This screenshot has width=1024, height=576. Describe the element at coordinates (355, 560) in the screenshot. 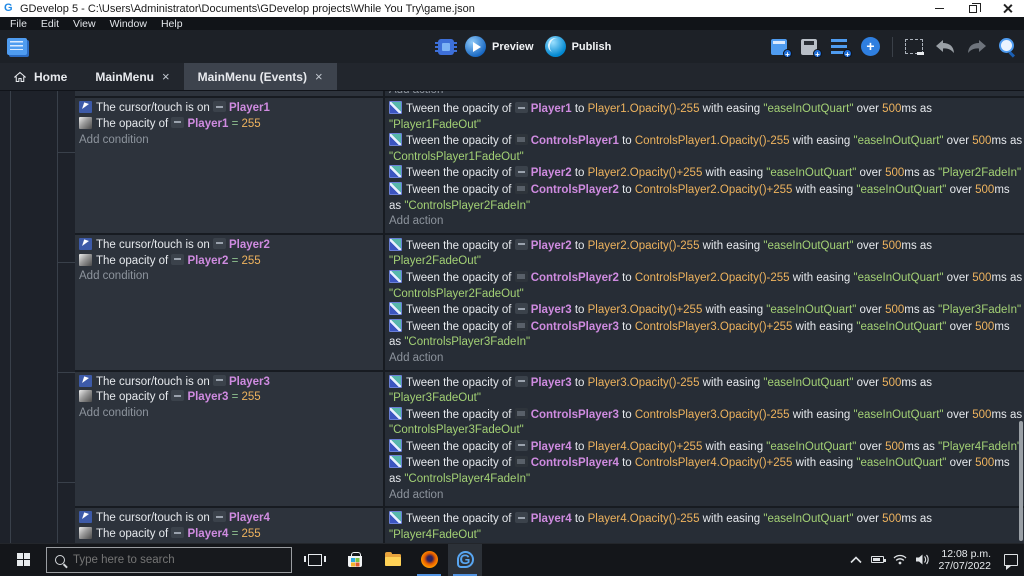

I see `store-button` at that location.